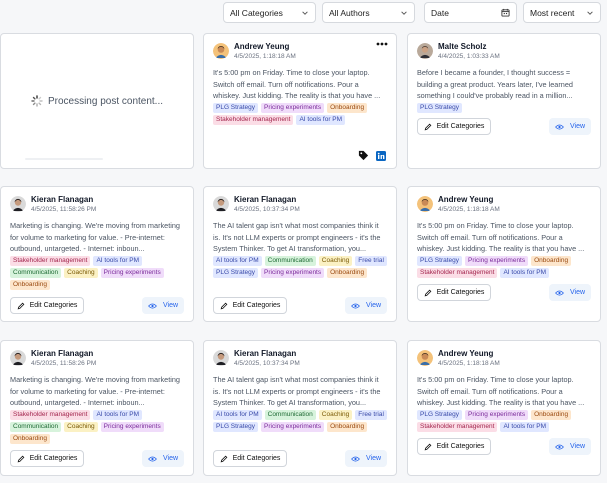  Describe the element at coordinates (267, 209) in the screenshot. I see `post-date: 4/5/2025, 10:37:34 PM` at that location.